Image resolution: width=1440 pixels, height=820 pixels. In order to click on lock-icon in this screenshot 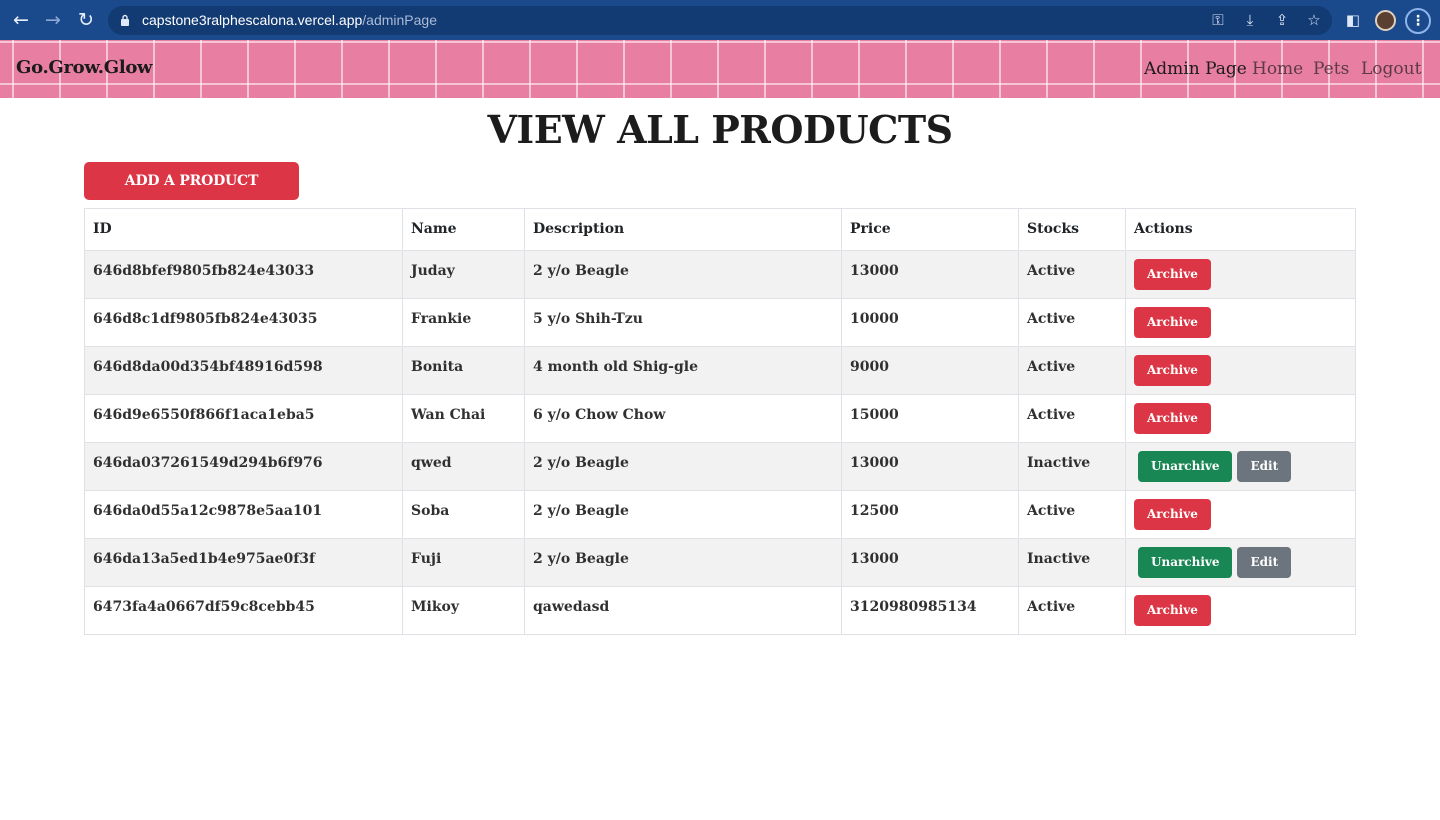, I will do `click(125, 20)`.